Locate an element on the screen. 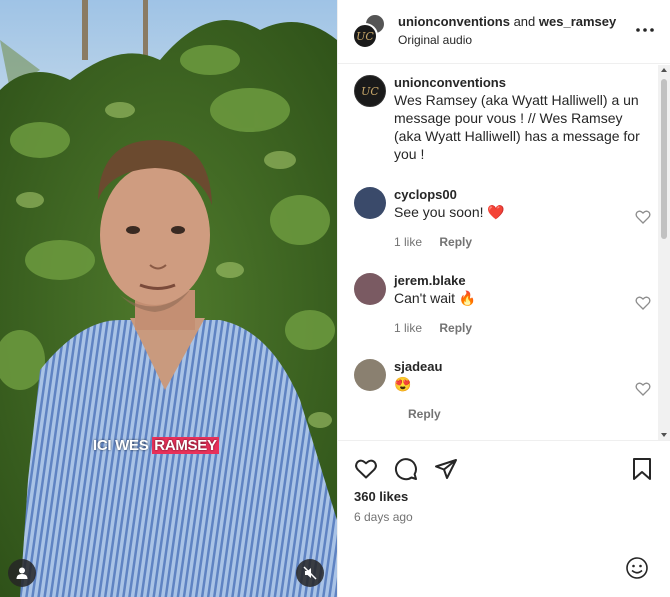  comment-icon is located at coordinates (406, 469).